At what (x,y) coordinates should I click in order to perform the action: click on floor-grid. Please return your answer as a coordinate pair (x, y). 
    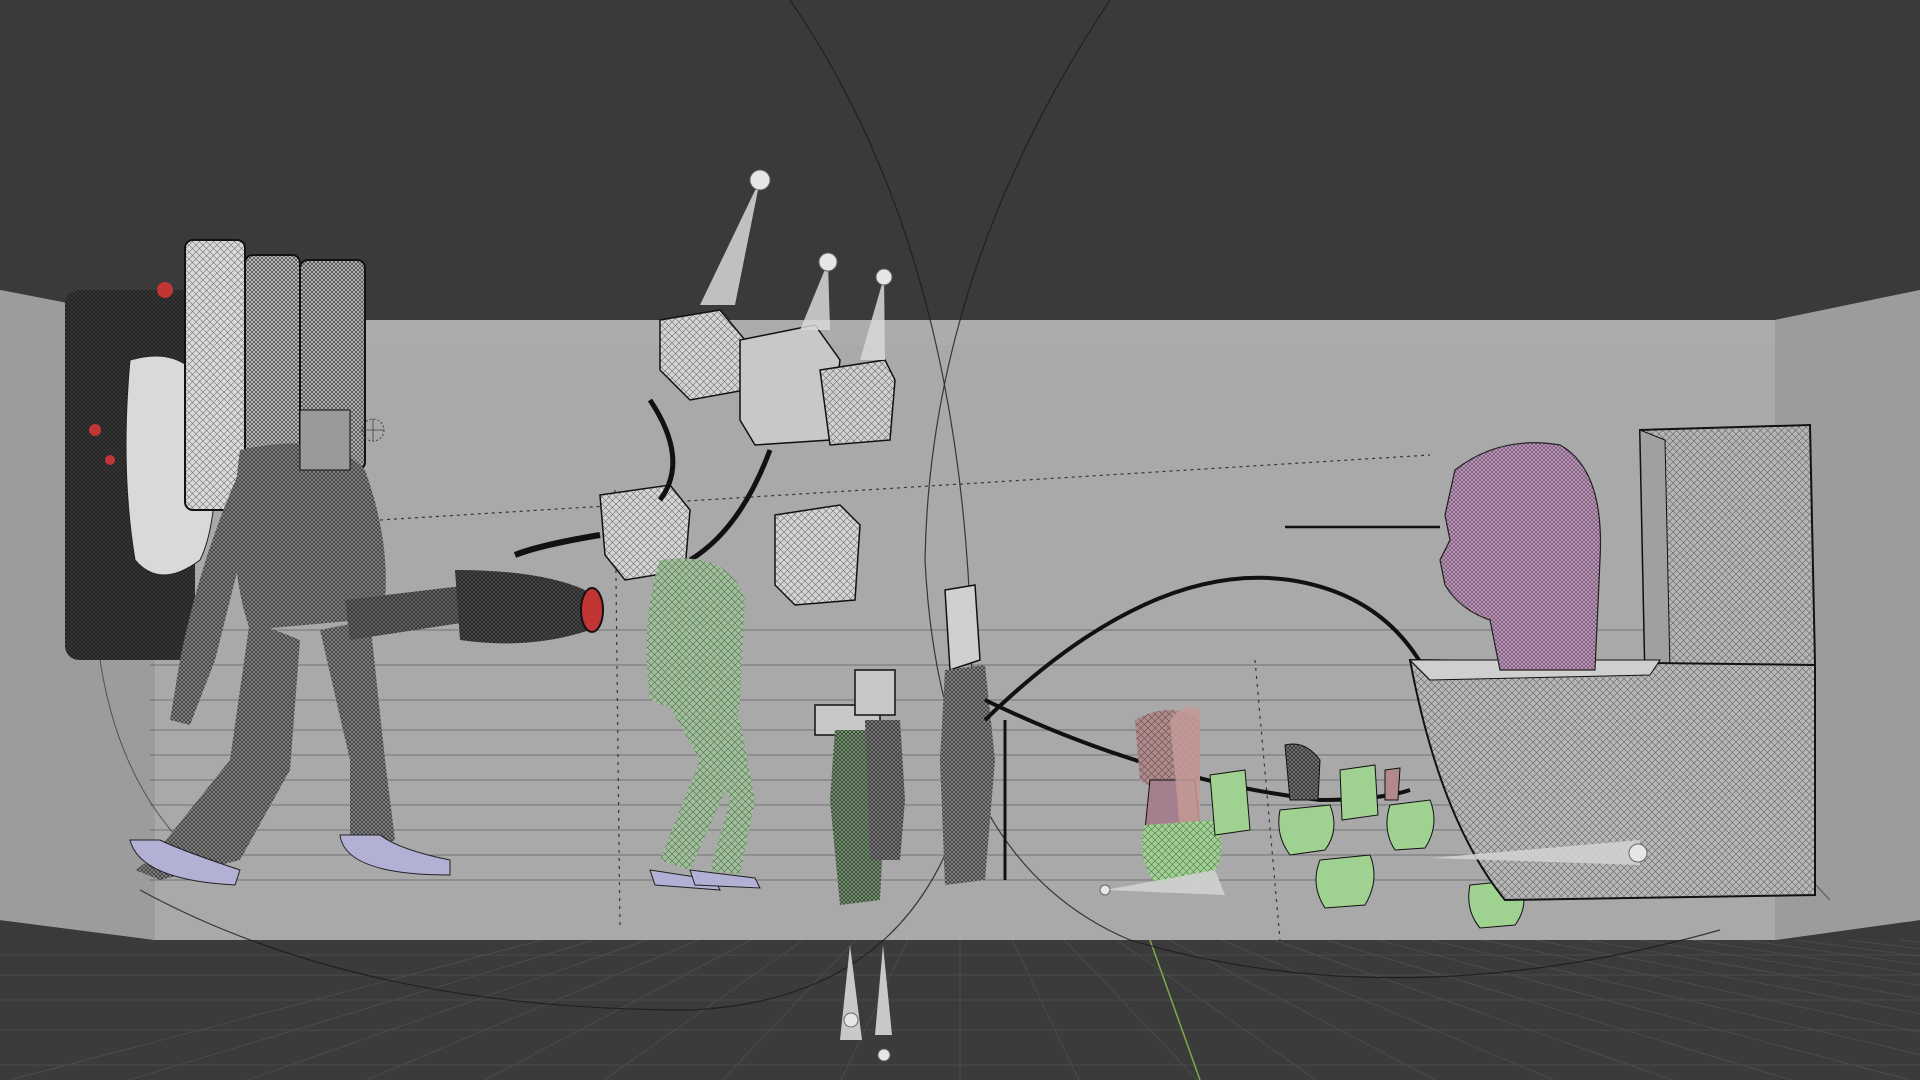
    Looking at the image, I should click on (960, 1009).